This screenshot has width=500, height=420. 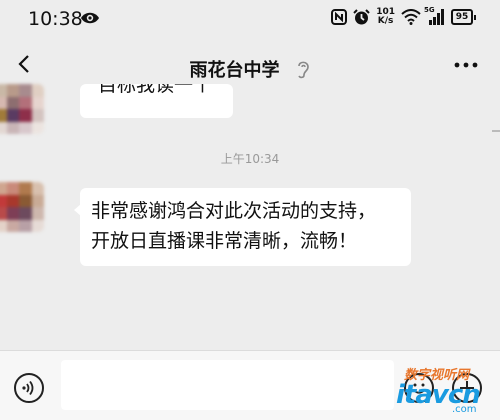 I want to click on message-bubble: 非常感谢鸿合对此次活动的支持， 开放日直播课非常清晰，流畅！, so click(x=242, y=227).